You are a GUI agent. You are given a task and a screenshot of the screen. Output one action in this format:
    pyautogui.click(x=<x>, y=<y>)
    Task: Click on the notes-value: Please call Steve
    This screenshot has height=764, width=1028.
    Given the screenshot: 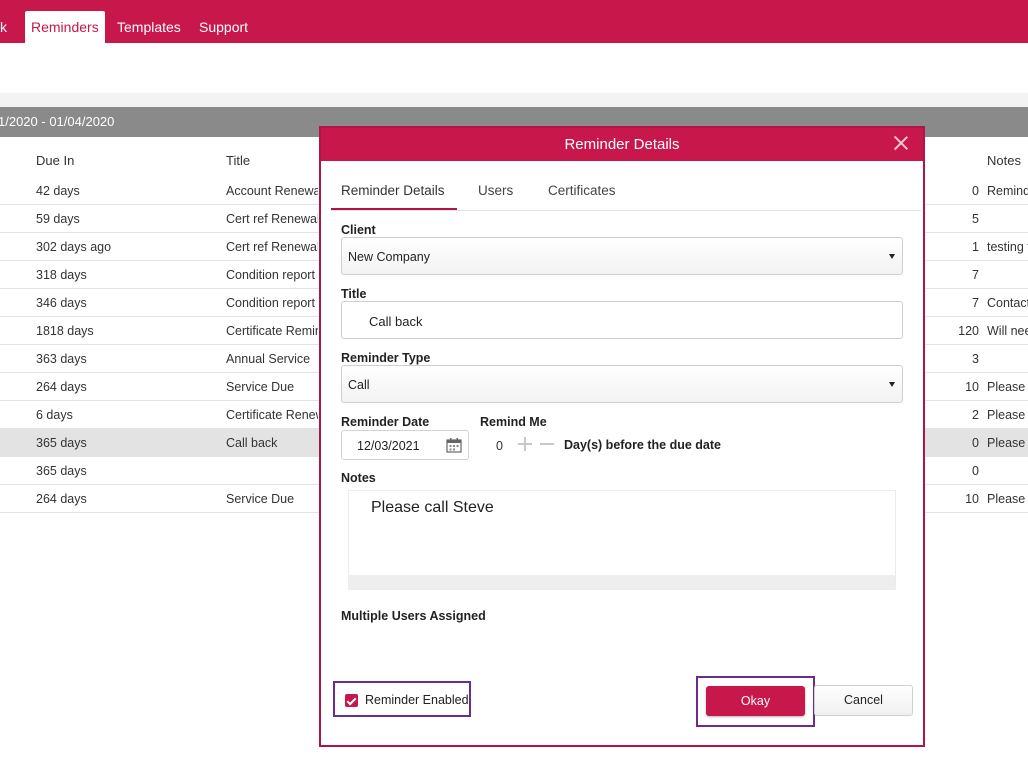 What is the action you would take?
    pyautogui.click(x=432, y=507)
    